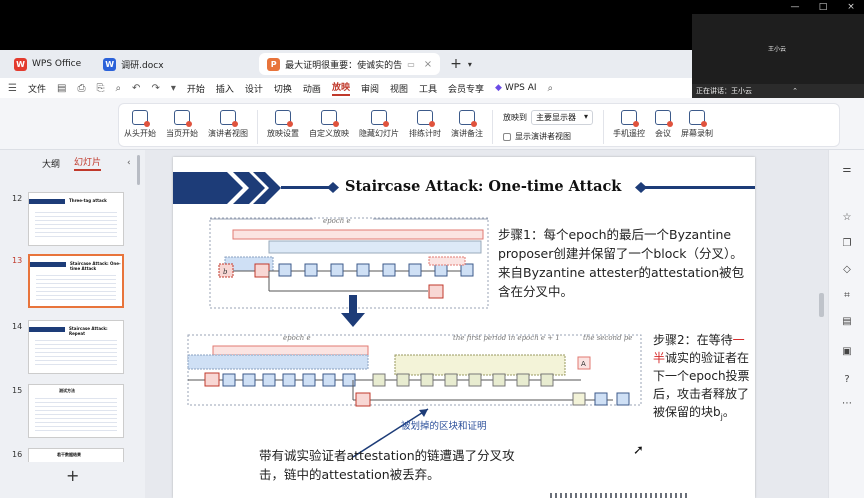 The image size is (864, 498). What do you see at coordinates (284, 118) in the screenshot?
I see `settings-icon` at bounding box center [284, 118].